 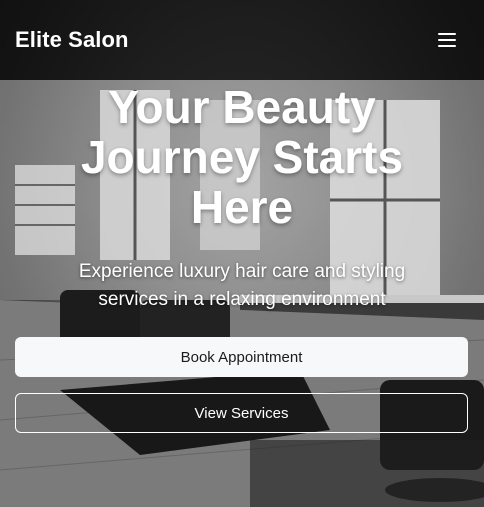 I want to click on hamburger-menu-icon, so click(x=447, y=40).